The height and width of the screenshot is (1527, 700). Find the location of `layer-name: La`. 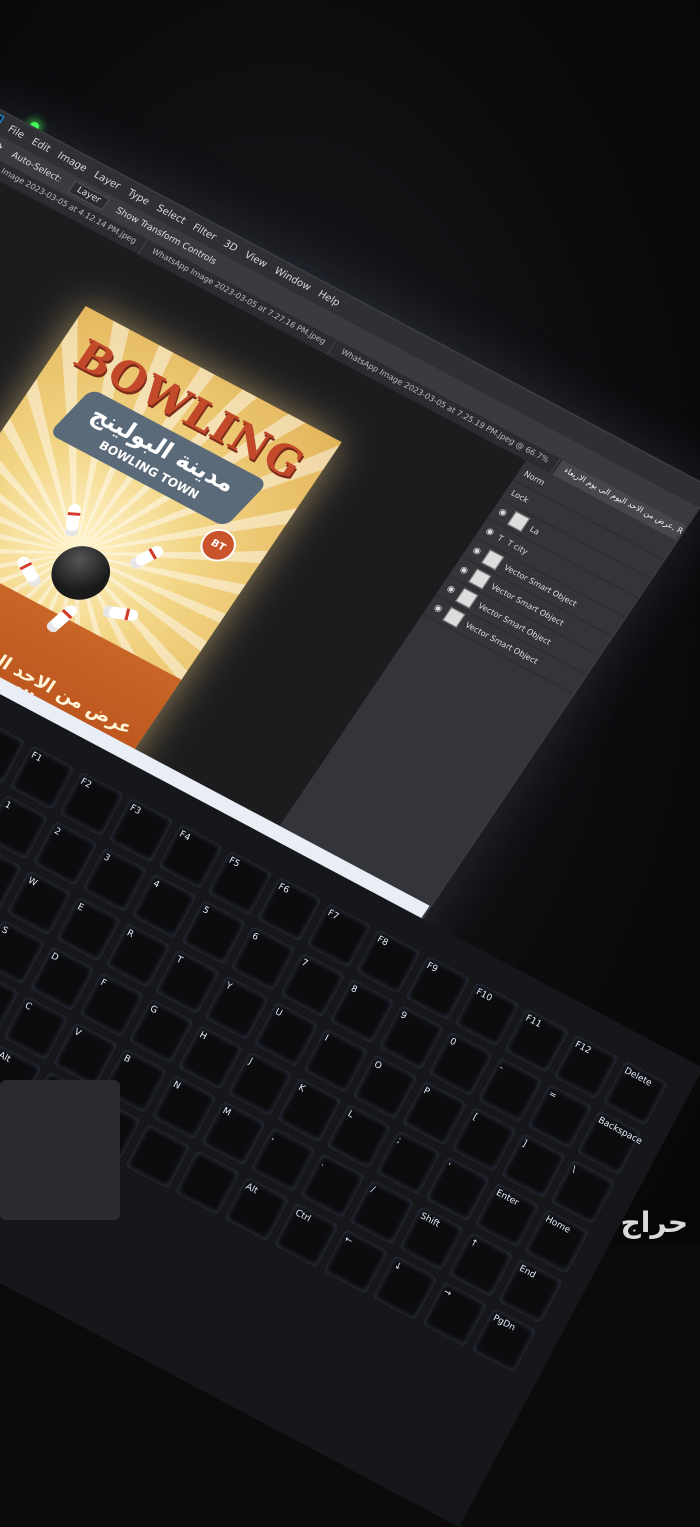

layer-name: La is located at coordinates (535, 530).